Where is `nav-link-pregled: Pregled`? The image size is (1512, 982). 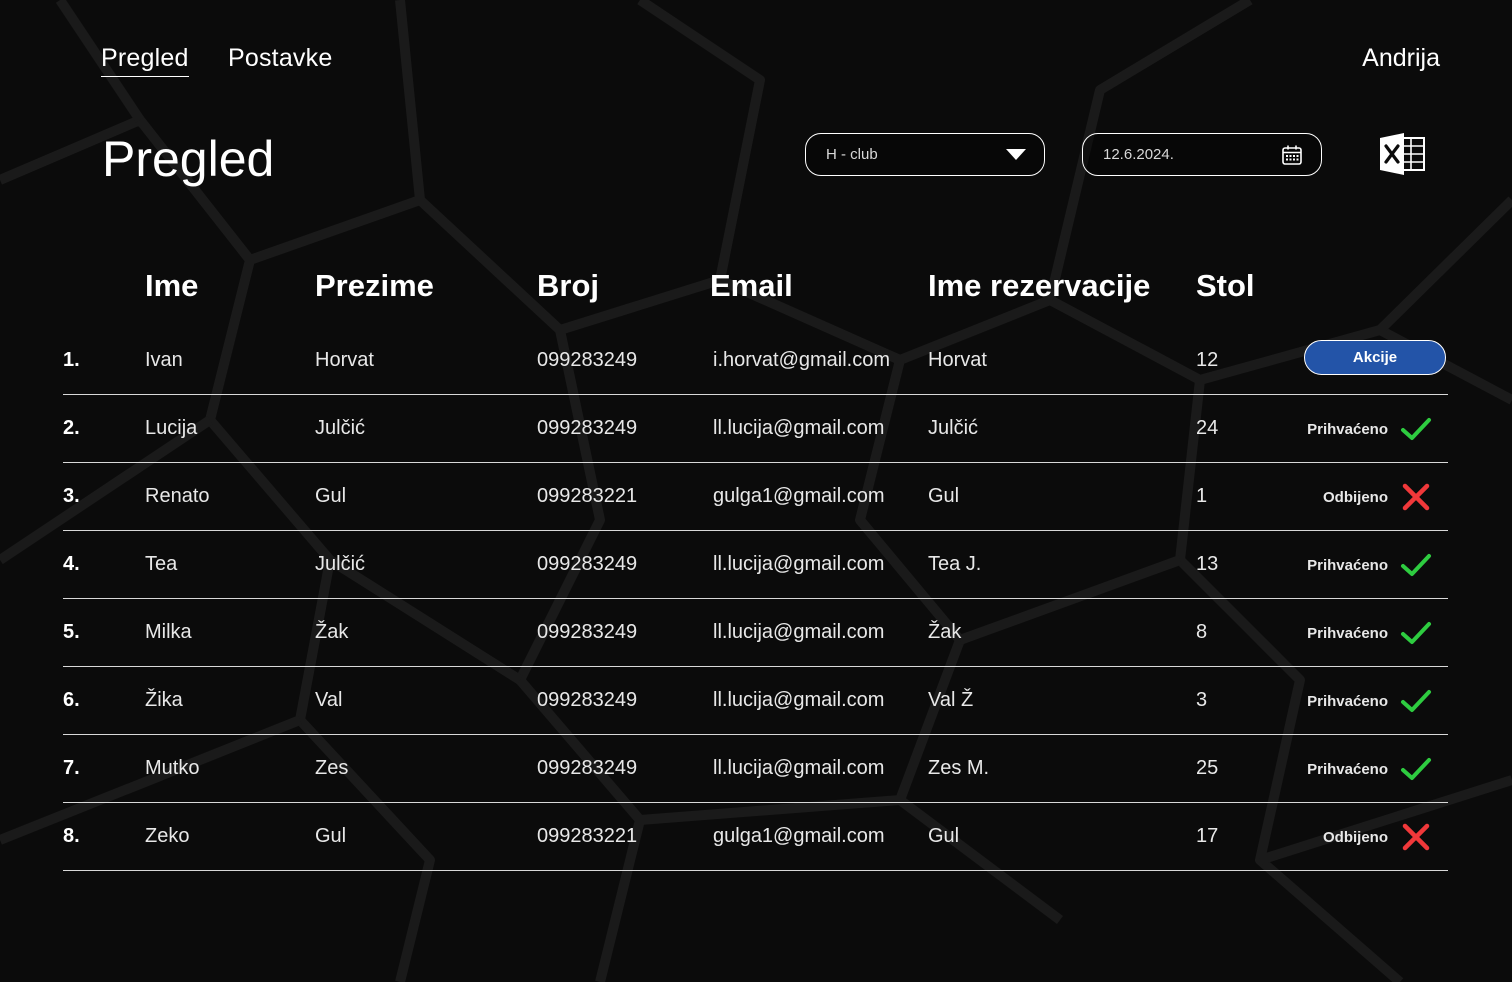 nav-link-pregled: Pregled is located at coordinates (145, 60).